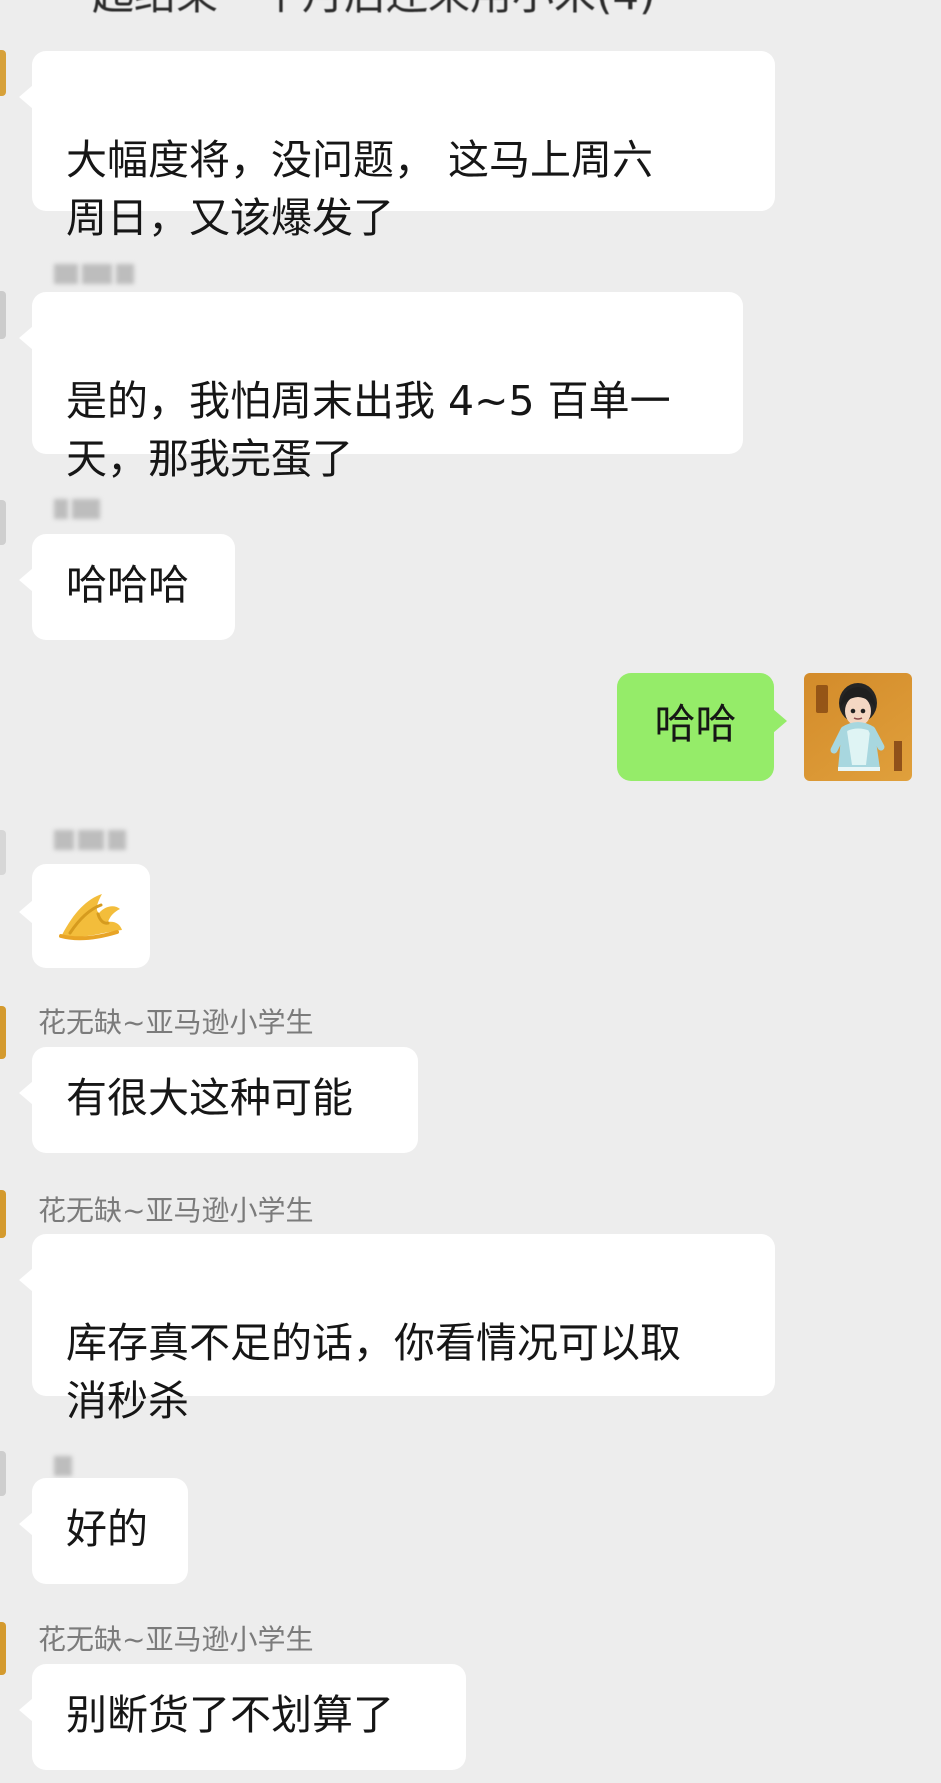 The image size is (941, 1783). Describe the element at coordinates (858, 727) in the screenshot. I see `user-avatar` at that location.